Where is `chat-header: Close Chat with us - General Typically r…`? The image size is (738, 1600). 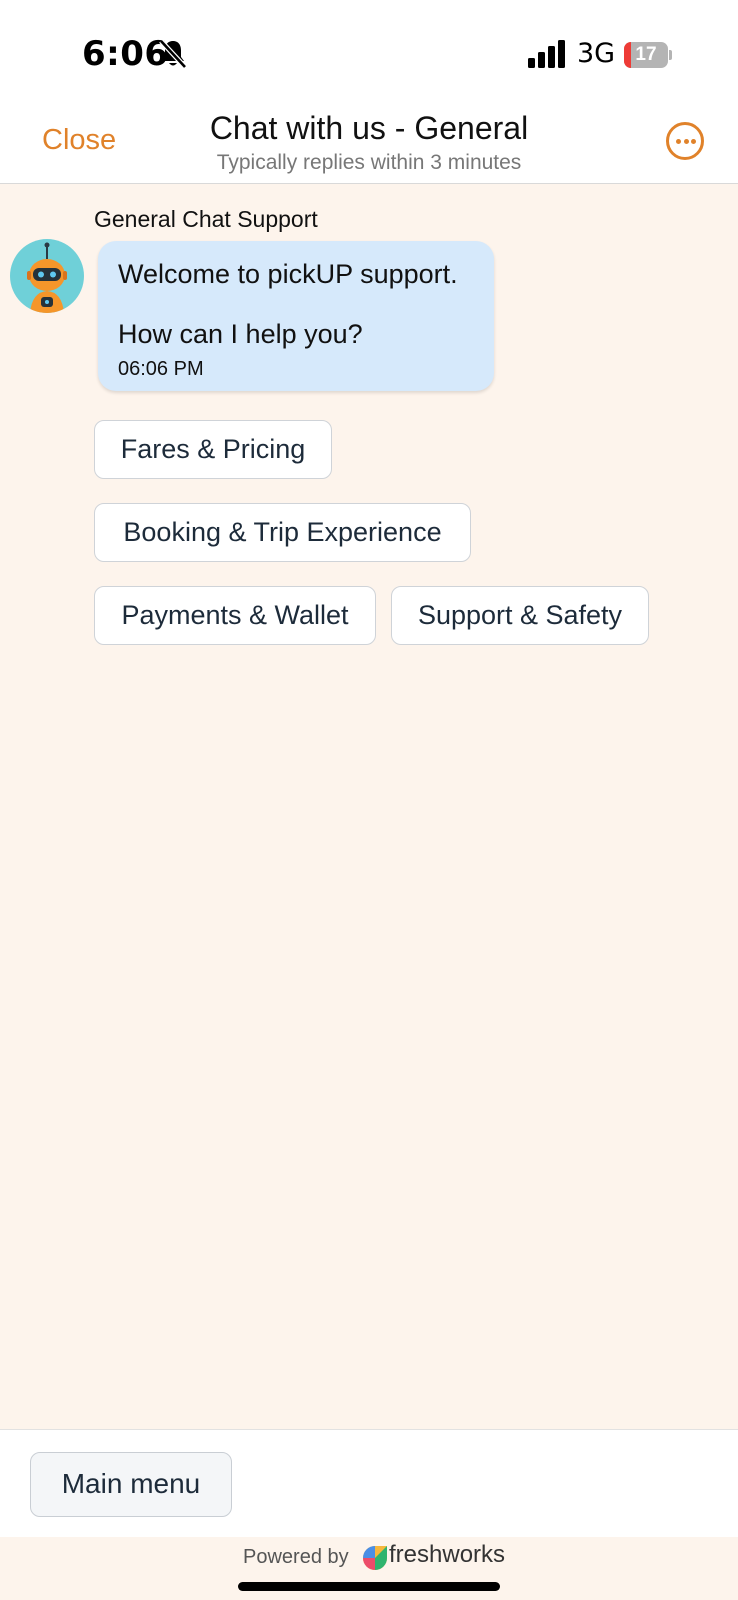 chat-header: Close Chat with us - General Typically r… is located at coordinates (369, 142).